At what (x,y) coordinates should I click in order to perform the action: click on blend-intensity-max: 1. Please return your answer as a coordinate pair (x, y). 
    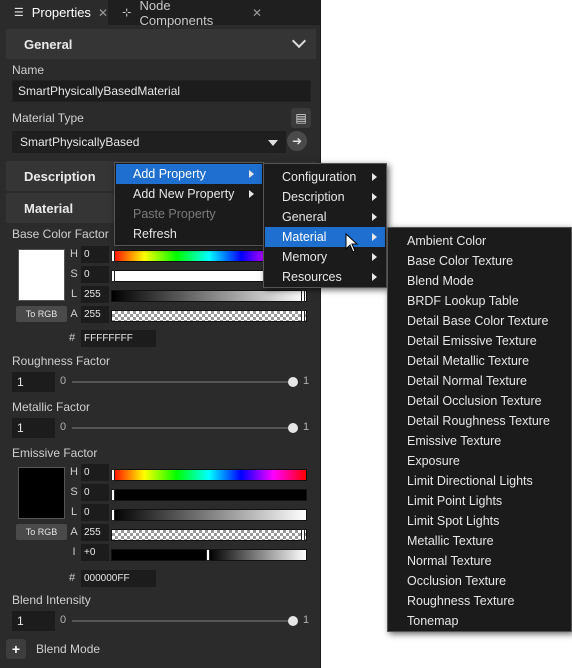
    Looking at the image, I should click on (306, 620).